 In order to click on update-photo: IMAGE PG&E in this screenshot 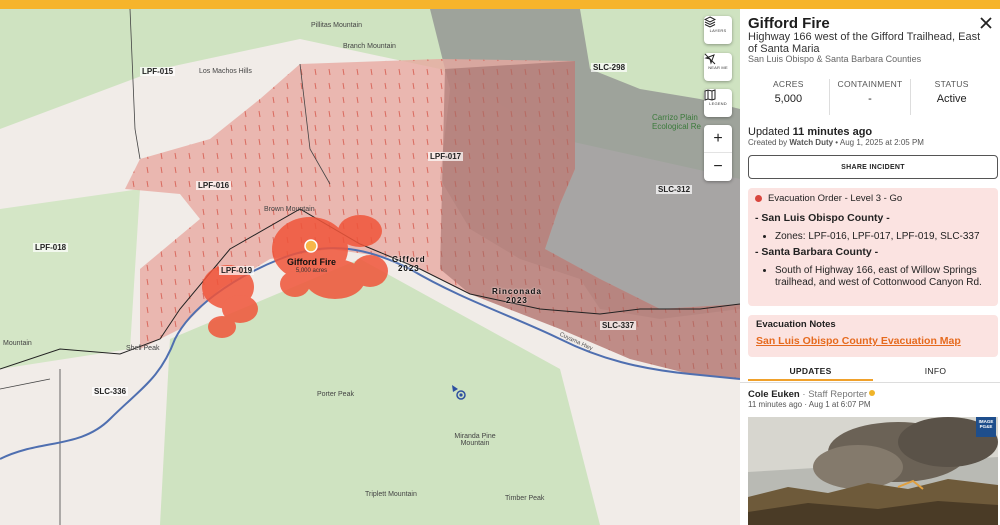, I will do `click(873, 471)`.